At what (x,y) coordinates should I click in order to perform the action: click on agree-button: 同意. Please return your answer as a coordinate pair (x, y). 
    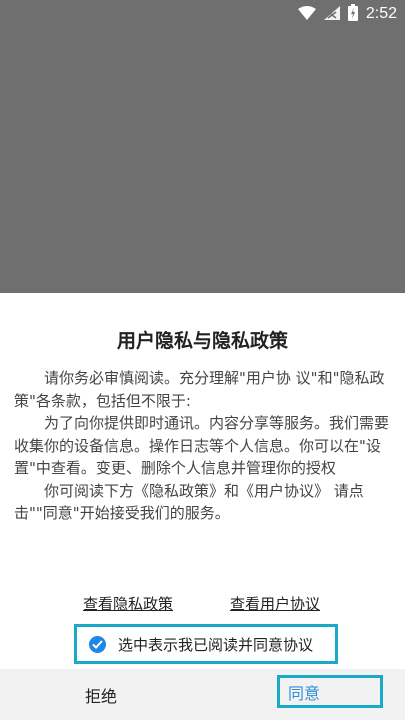
    Looking at the image, I should click on (330, 691).